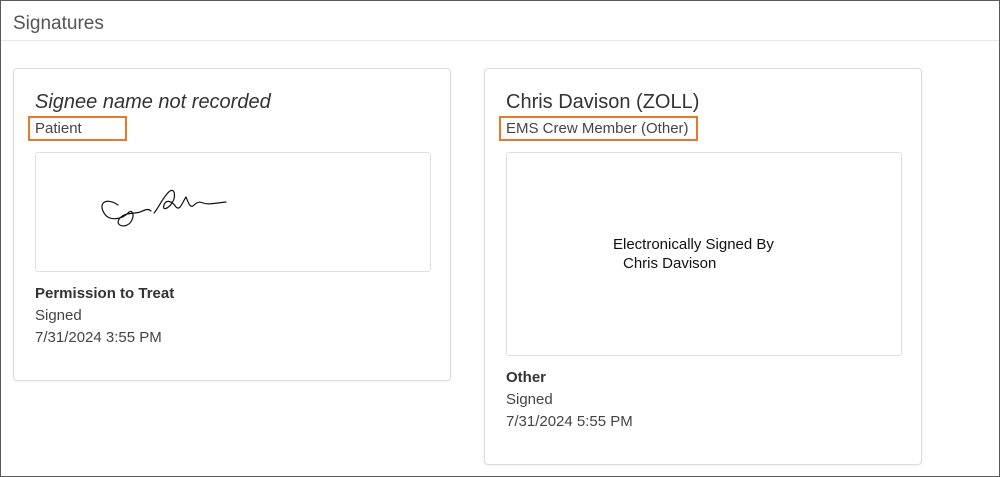  What do you see at coordinates (233, 212) in the screenshot?
I see `signature-image-box` at bounding box center [233, 212].